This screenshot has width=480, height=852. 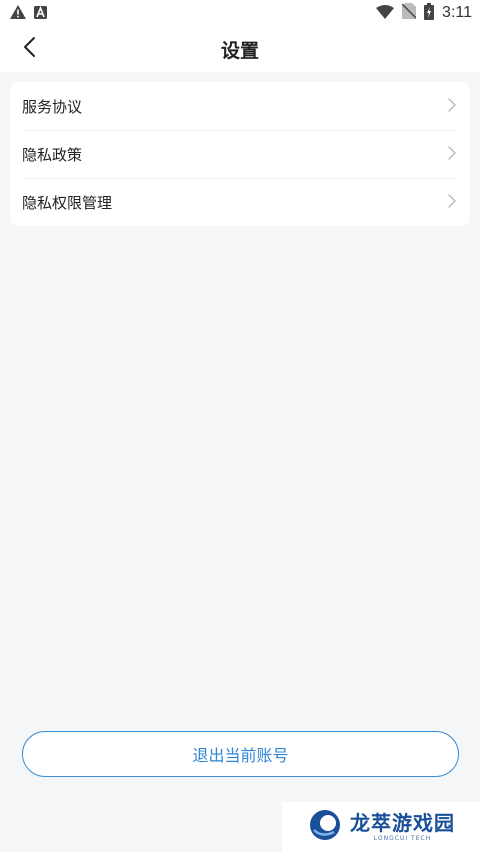 I want to click on menu-item-privacy-policy: 隐私政策, so click(x=240, y=154).